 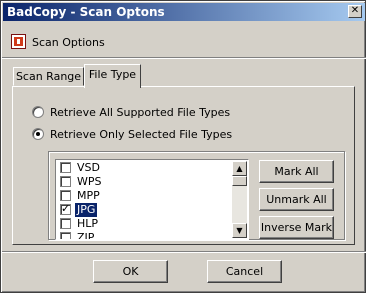 I want to click on tab-file-type: File Type, so click(x=112, y=76).